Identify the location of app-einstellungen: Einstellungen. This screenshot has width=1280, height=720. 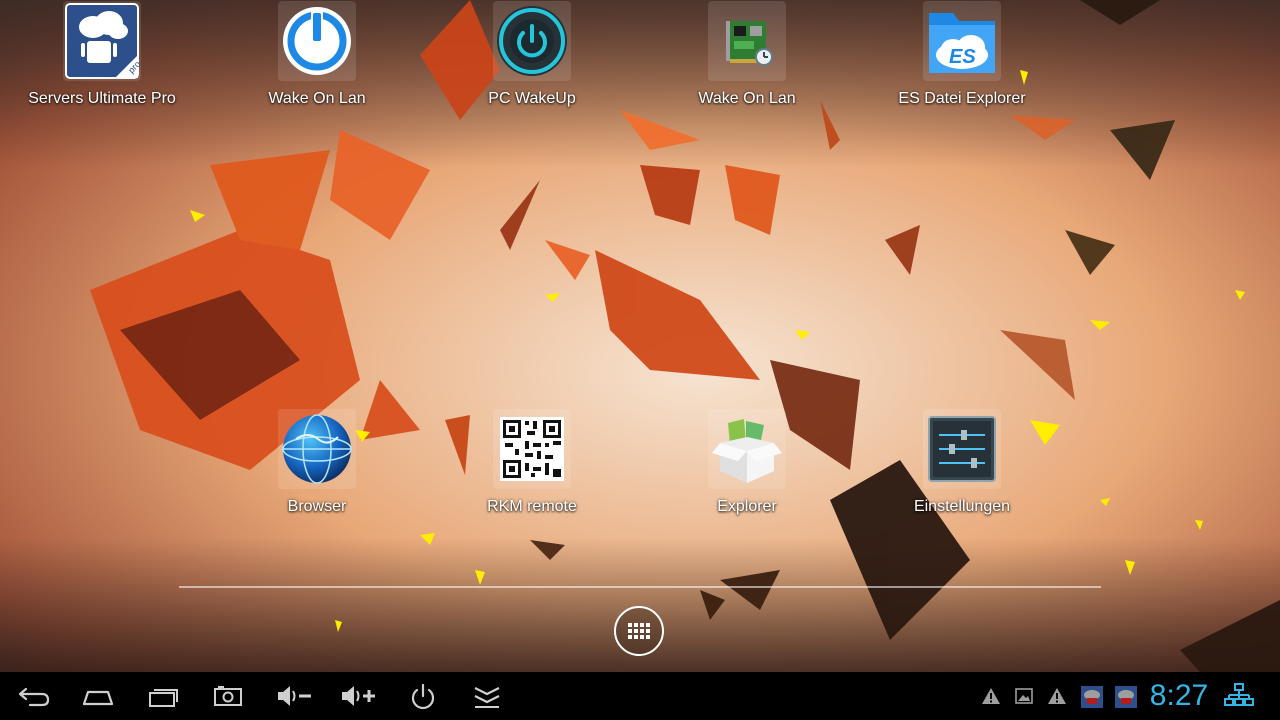
(962, 462).